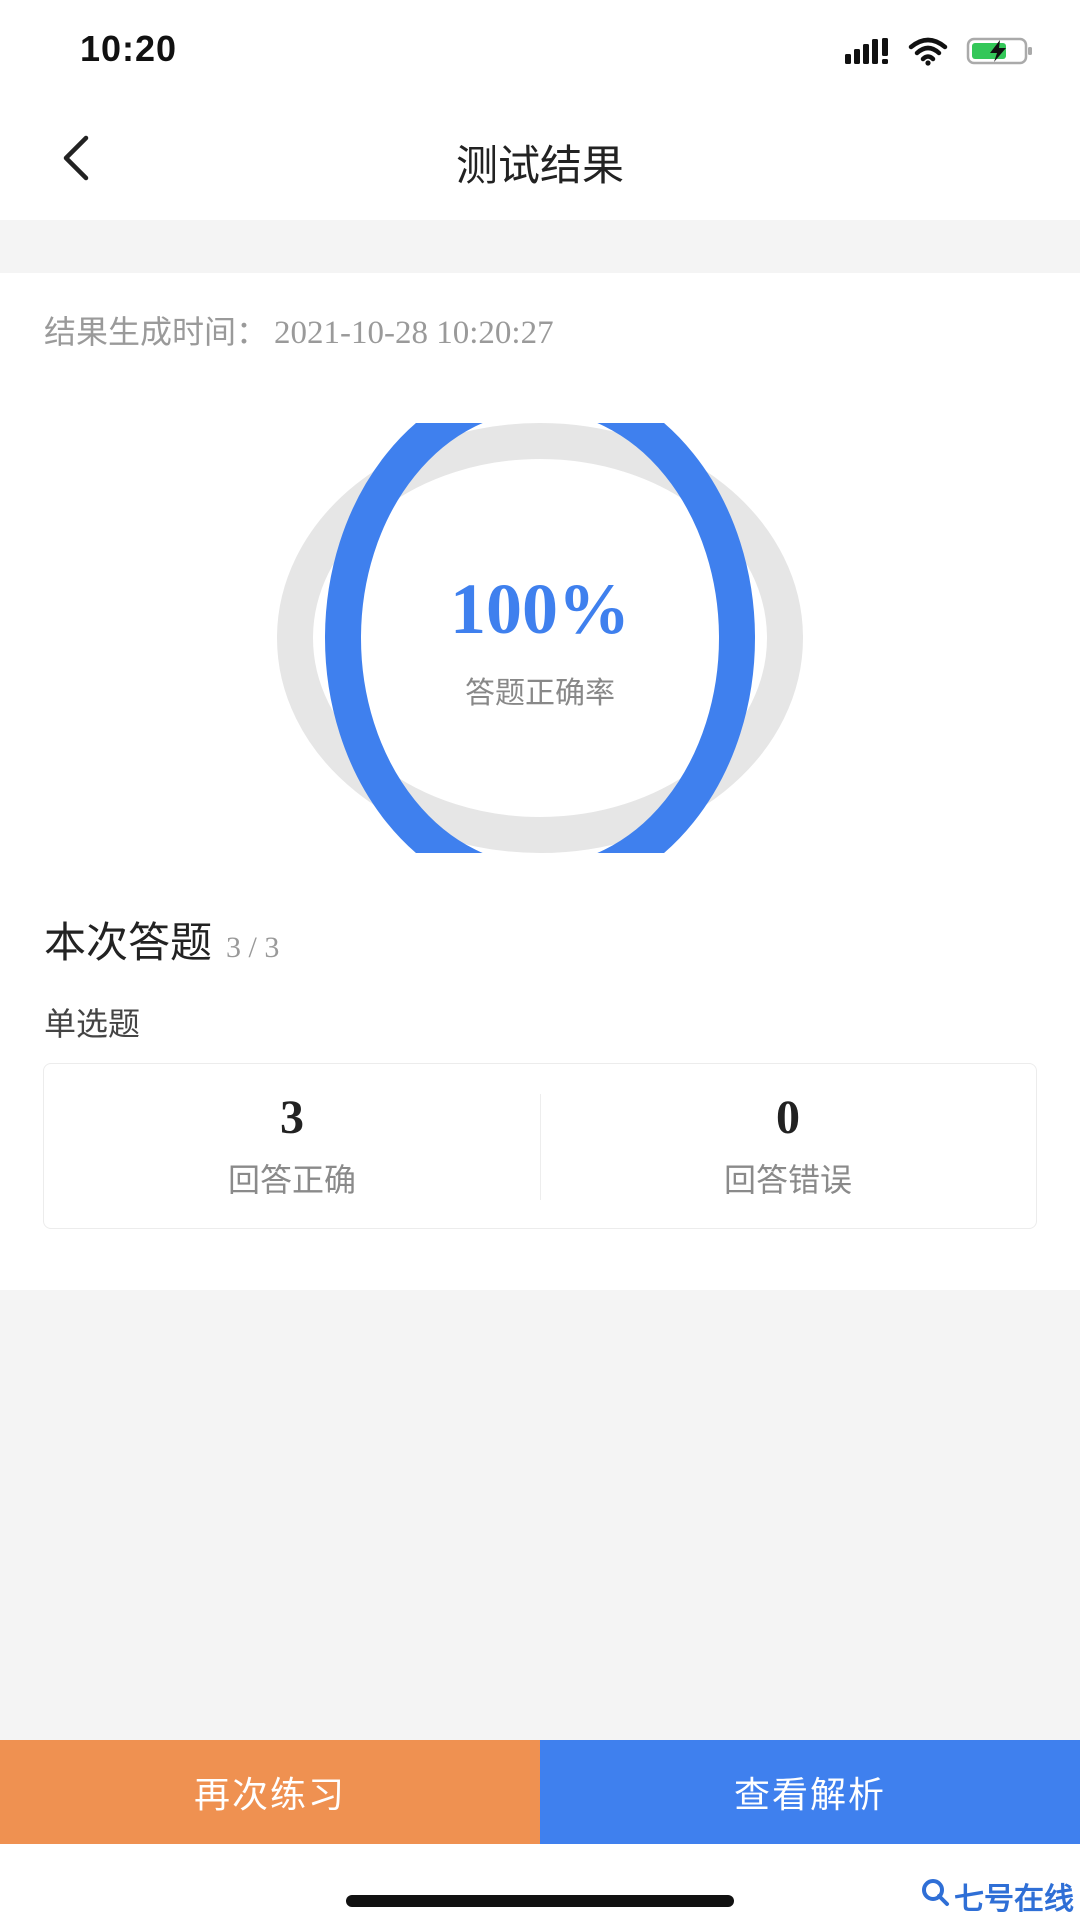  What do you see at coordinates (540, 50) in the screenshot?
I see `status-bar: 10:20` at bounding box center [540, 50].